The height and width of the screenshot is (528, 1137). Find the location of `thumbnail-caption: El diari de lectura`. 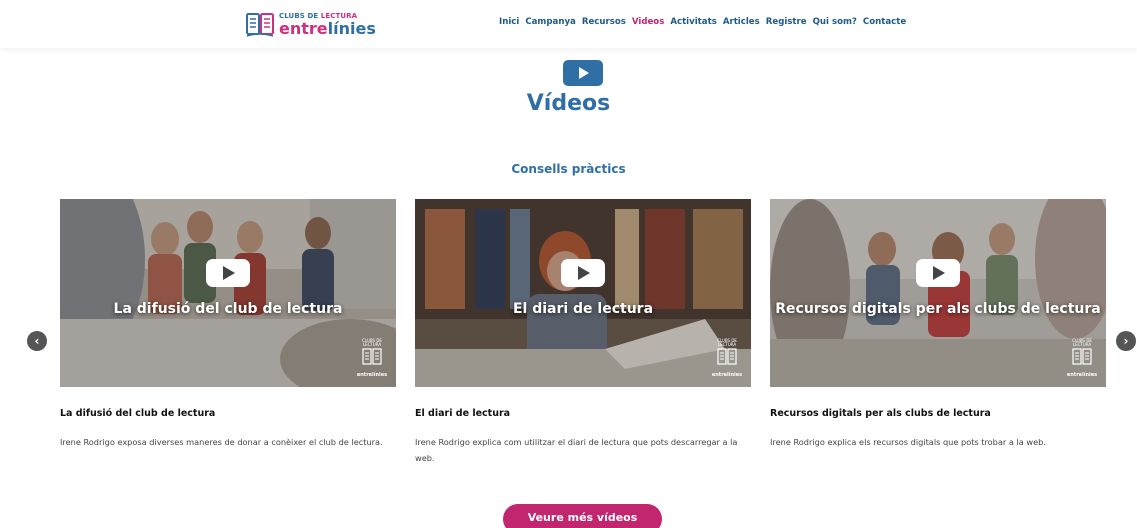

thumbnail-caption: El diari de lectura is located at coordinates (583, 309).